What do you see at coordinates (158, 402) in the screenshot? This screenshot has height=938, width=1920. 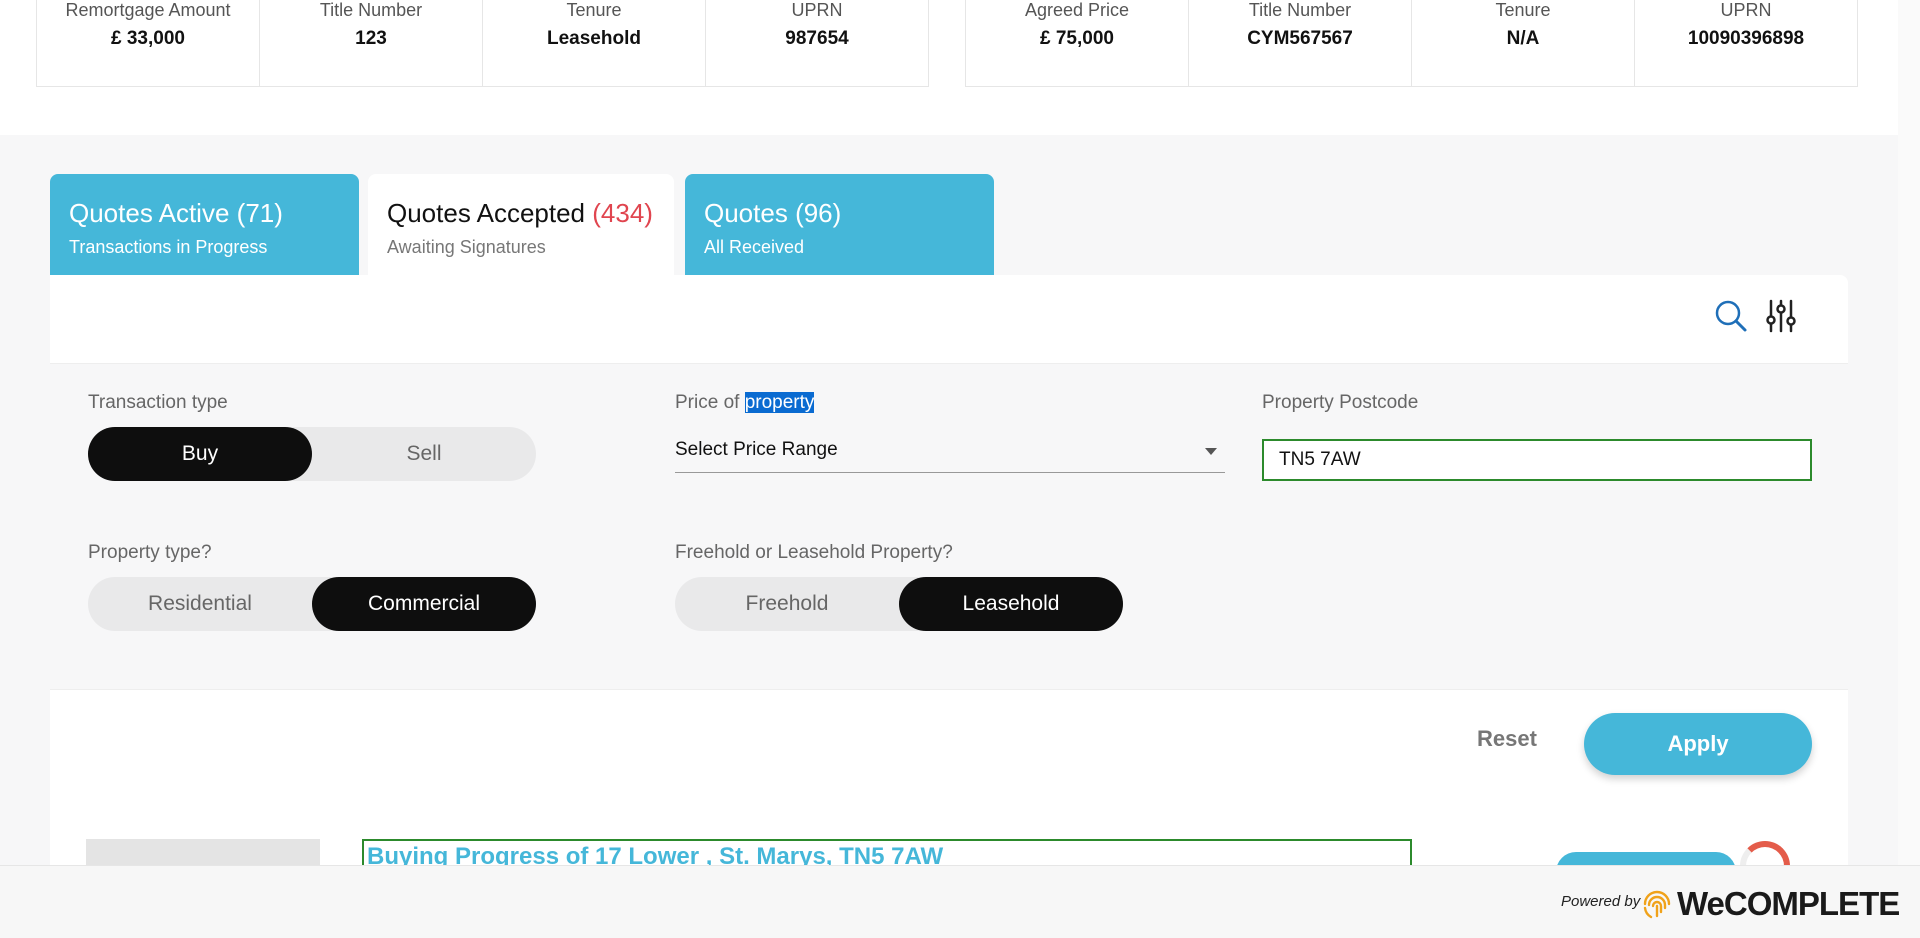 I see `transaction-type-label: Transaction type` at bounding box center [158, 402].